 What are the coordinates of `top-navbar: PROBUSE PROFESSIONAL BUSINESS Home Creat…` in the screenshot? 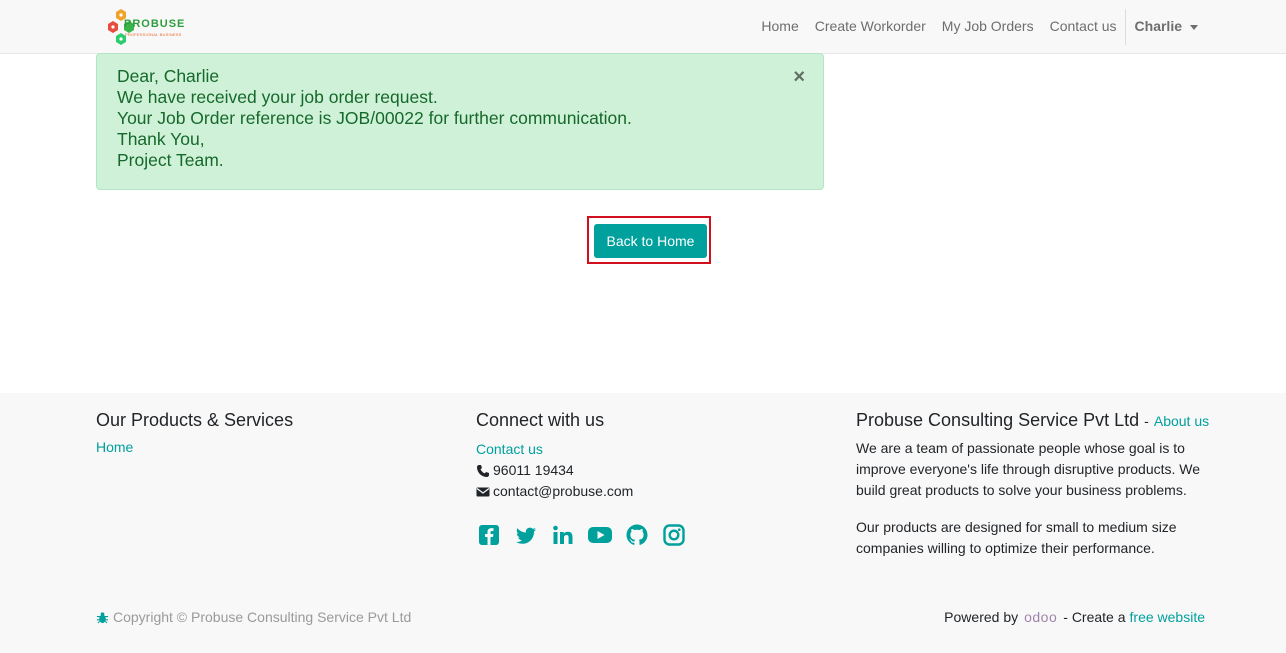 It's located at (643, 27).